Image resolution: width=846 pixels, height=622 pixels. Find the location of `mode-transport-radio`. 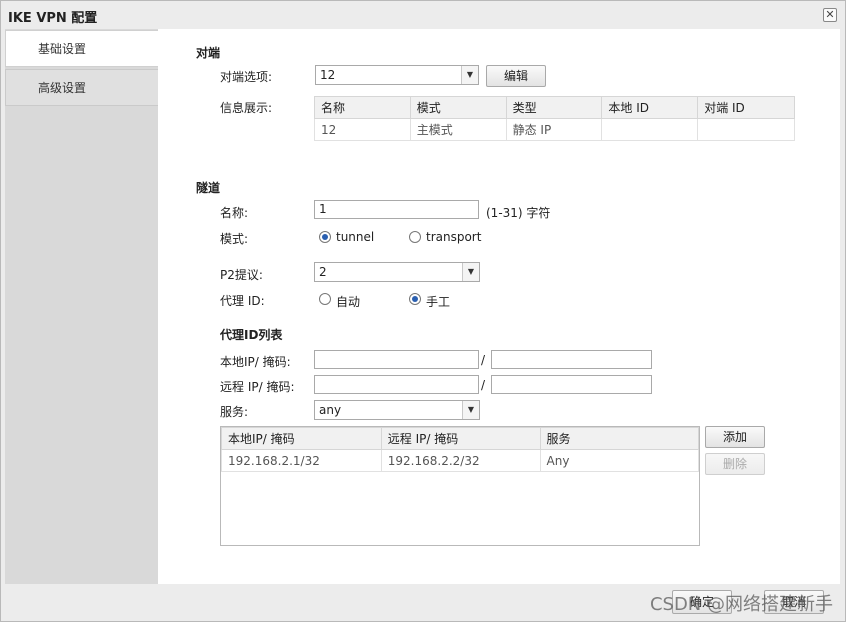

mode-transport-radio is located at coordinates (415, 237).